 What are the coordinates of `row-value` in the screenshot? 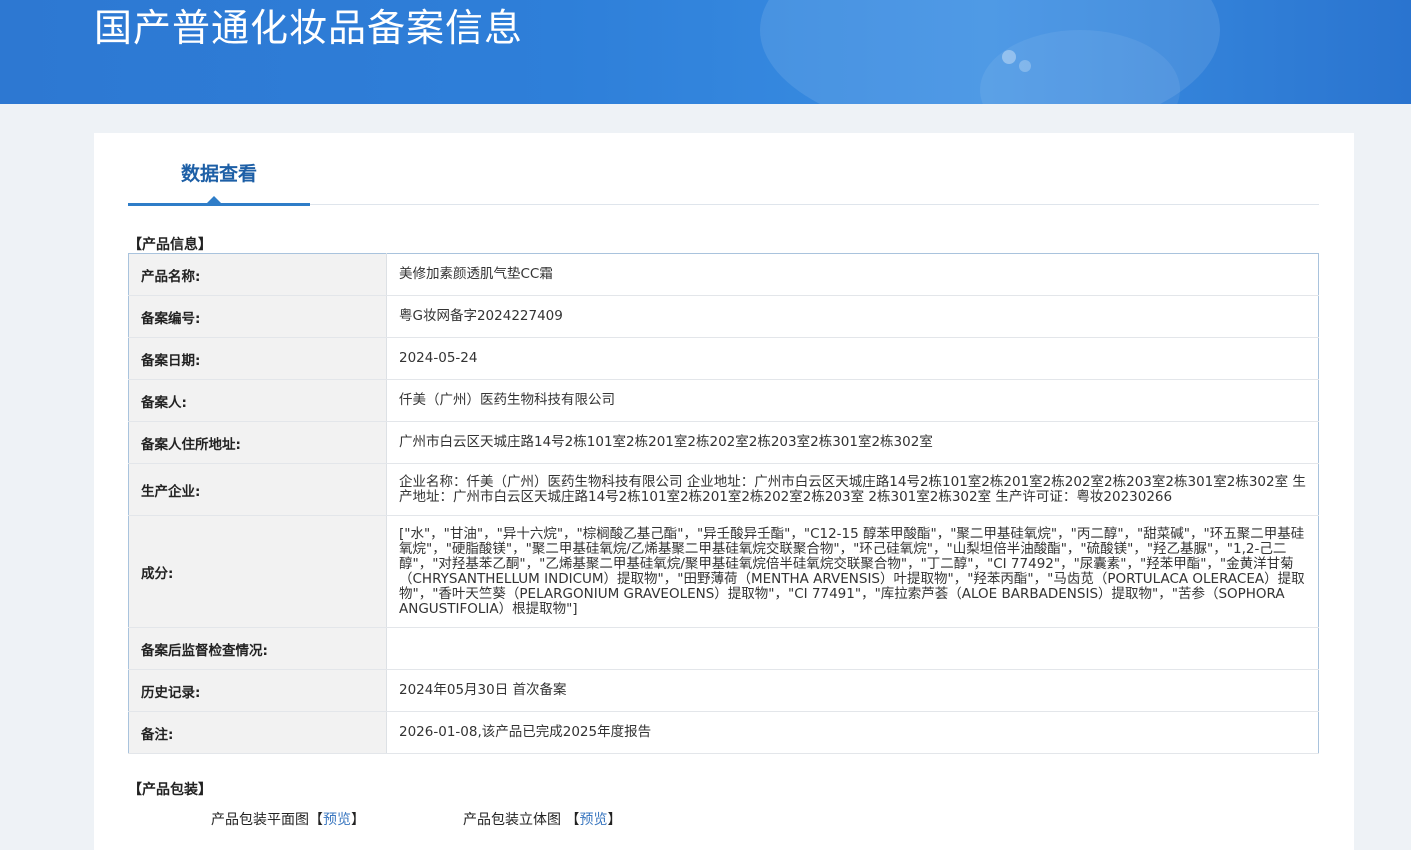 It's located at (852, 648).